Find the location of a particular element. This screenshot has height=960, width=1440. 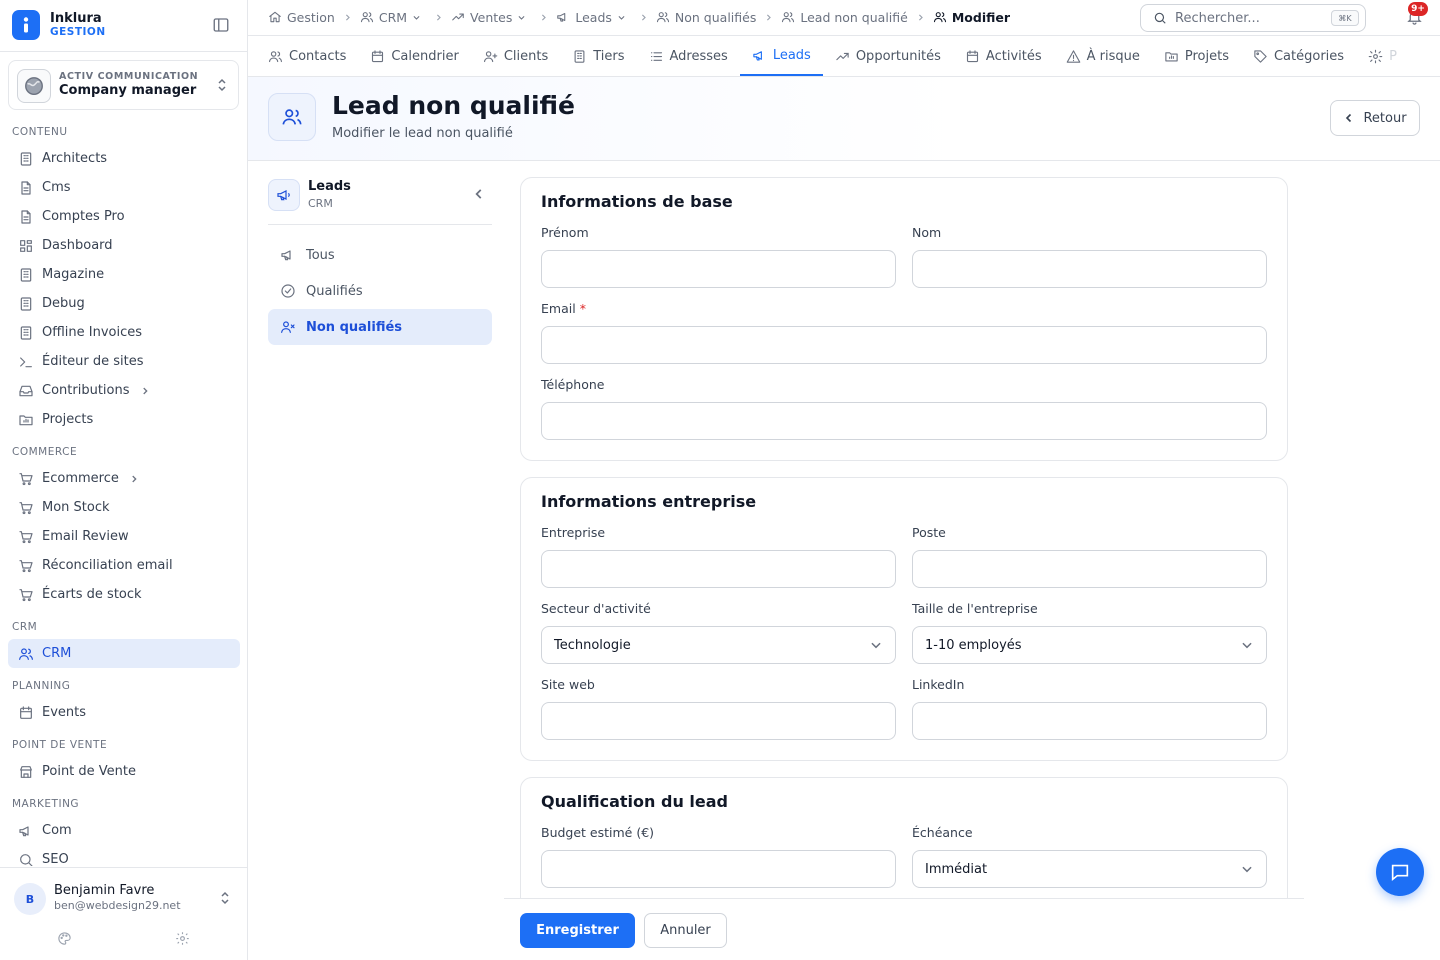

sidebar-item-reconciliation-email: Réconciliation email is located at coordinates (124, 565).